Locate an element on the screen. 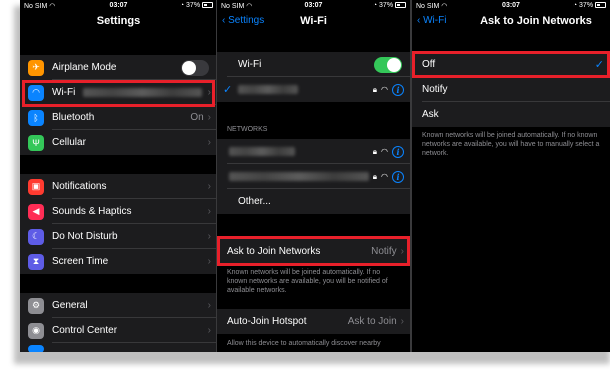 This screenshot has width=610, height=370. settings-item-label: Screen Time is located at coordinates (80, 261).